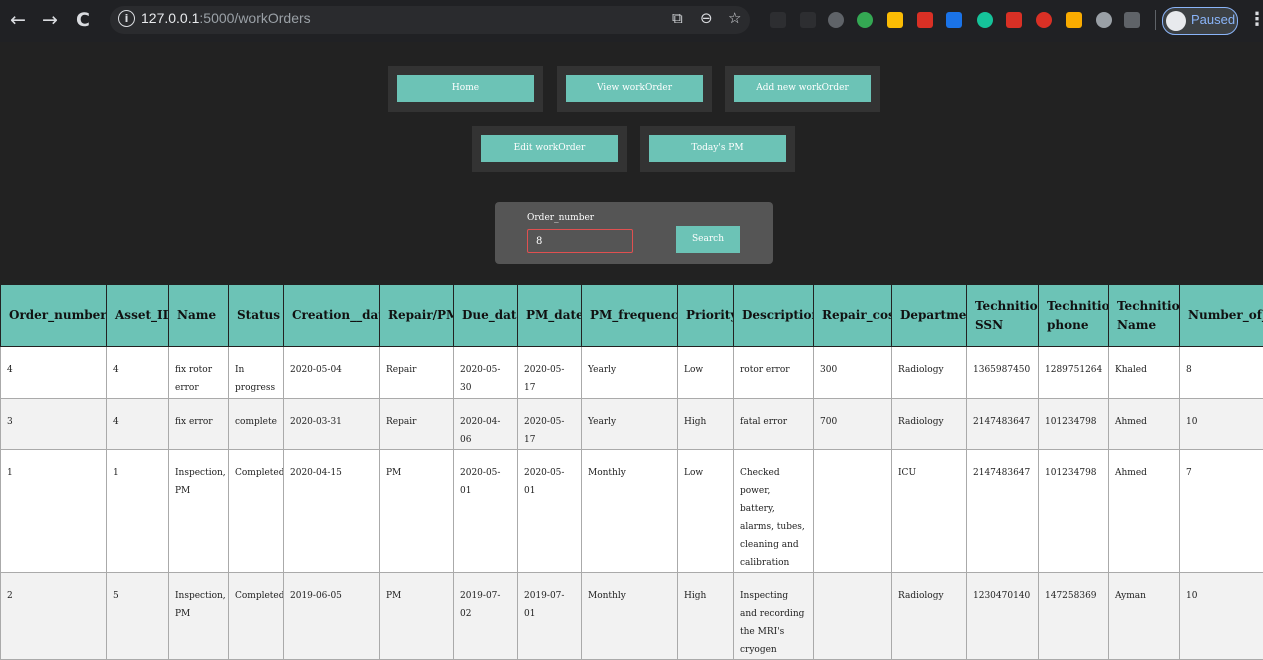 The width and height of the screenshot is (1263, 660). Describe the element at coordinates (895, 20) in the screenshot. I see `ext-yellow-icon` at that location.